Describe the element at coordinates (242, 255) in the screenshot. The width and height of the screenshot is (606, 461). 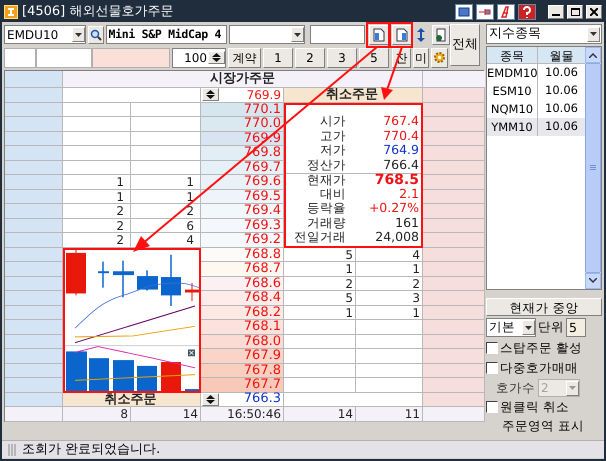
I see `price-cell: 768.8` at that location.